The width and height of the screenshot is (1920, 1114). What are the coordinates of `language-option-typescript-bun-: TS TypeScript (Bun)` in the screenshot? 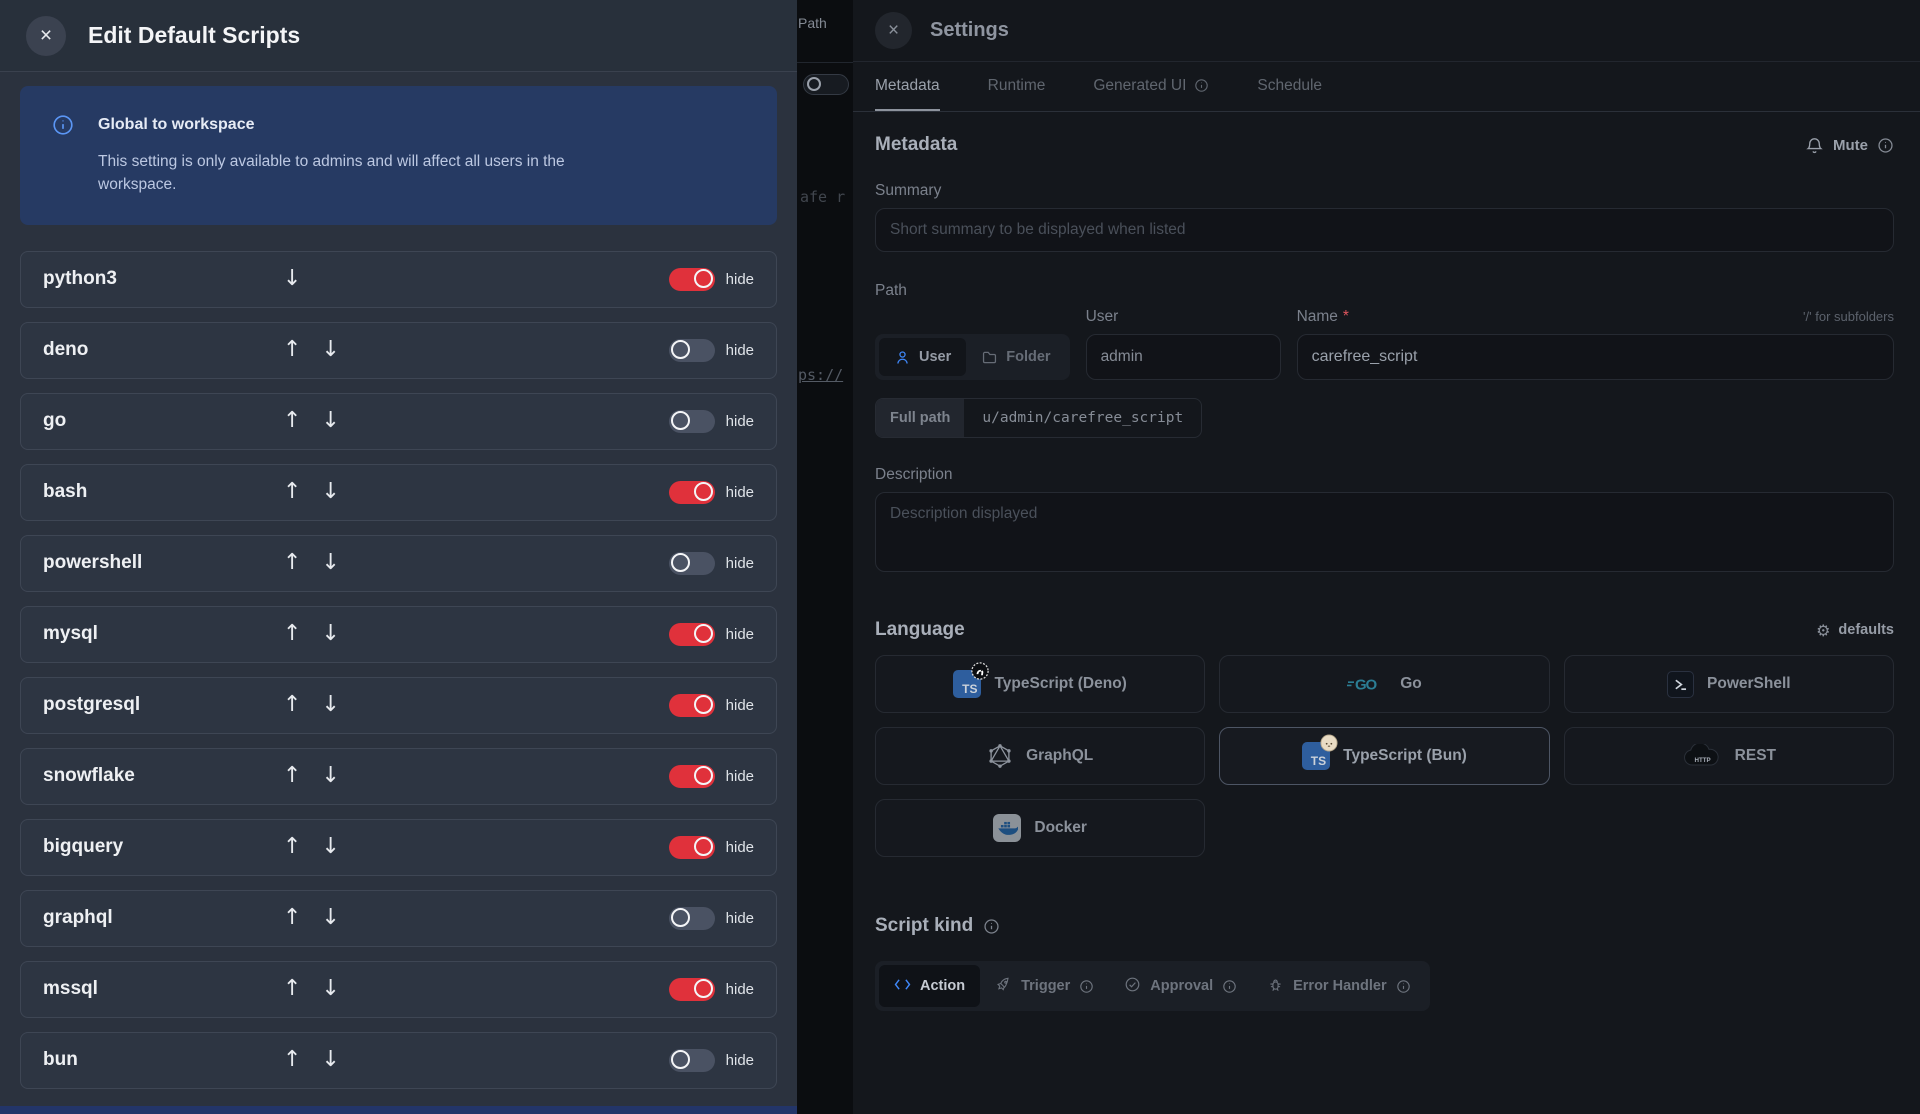 It's located at (1384, 756).